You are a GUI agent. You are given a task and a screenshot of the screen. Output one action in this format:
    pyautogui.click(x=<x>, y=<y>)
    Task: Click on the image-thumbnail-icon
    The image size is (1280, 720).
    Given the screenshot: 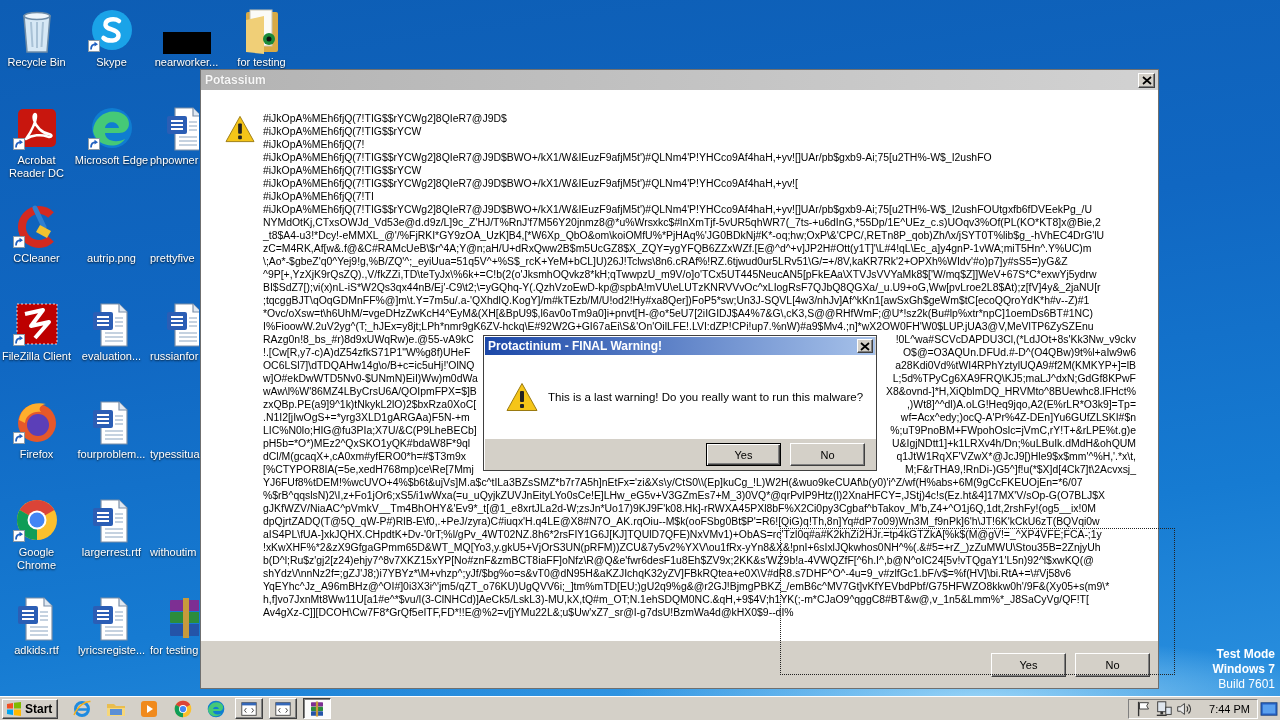 What is the action you would take?
    pyautogui.click(x=186, y=43)
    